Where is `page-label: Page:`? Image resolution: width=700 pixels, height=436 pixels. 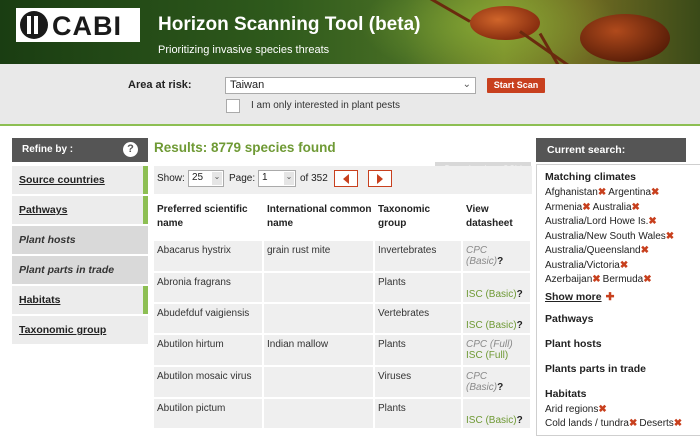 page-label: Page: is located at coordinates (242, 178).